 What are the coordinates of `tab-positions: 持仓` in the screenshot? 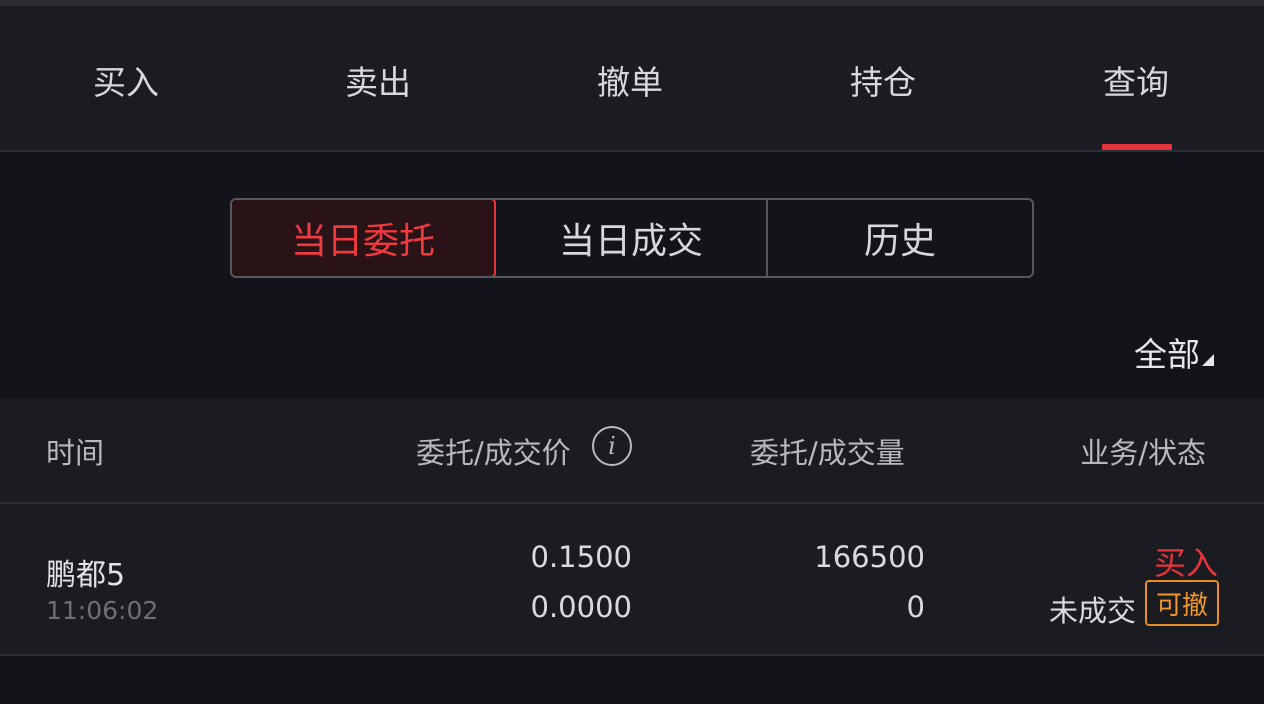 It's located at (883, 78).